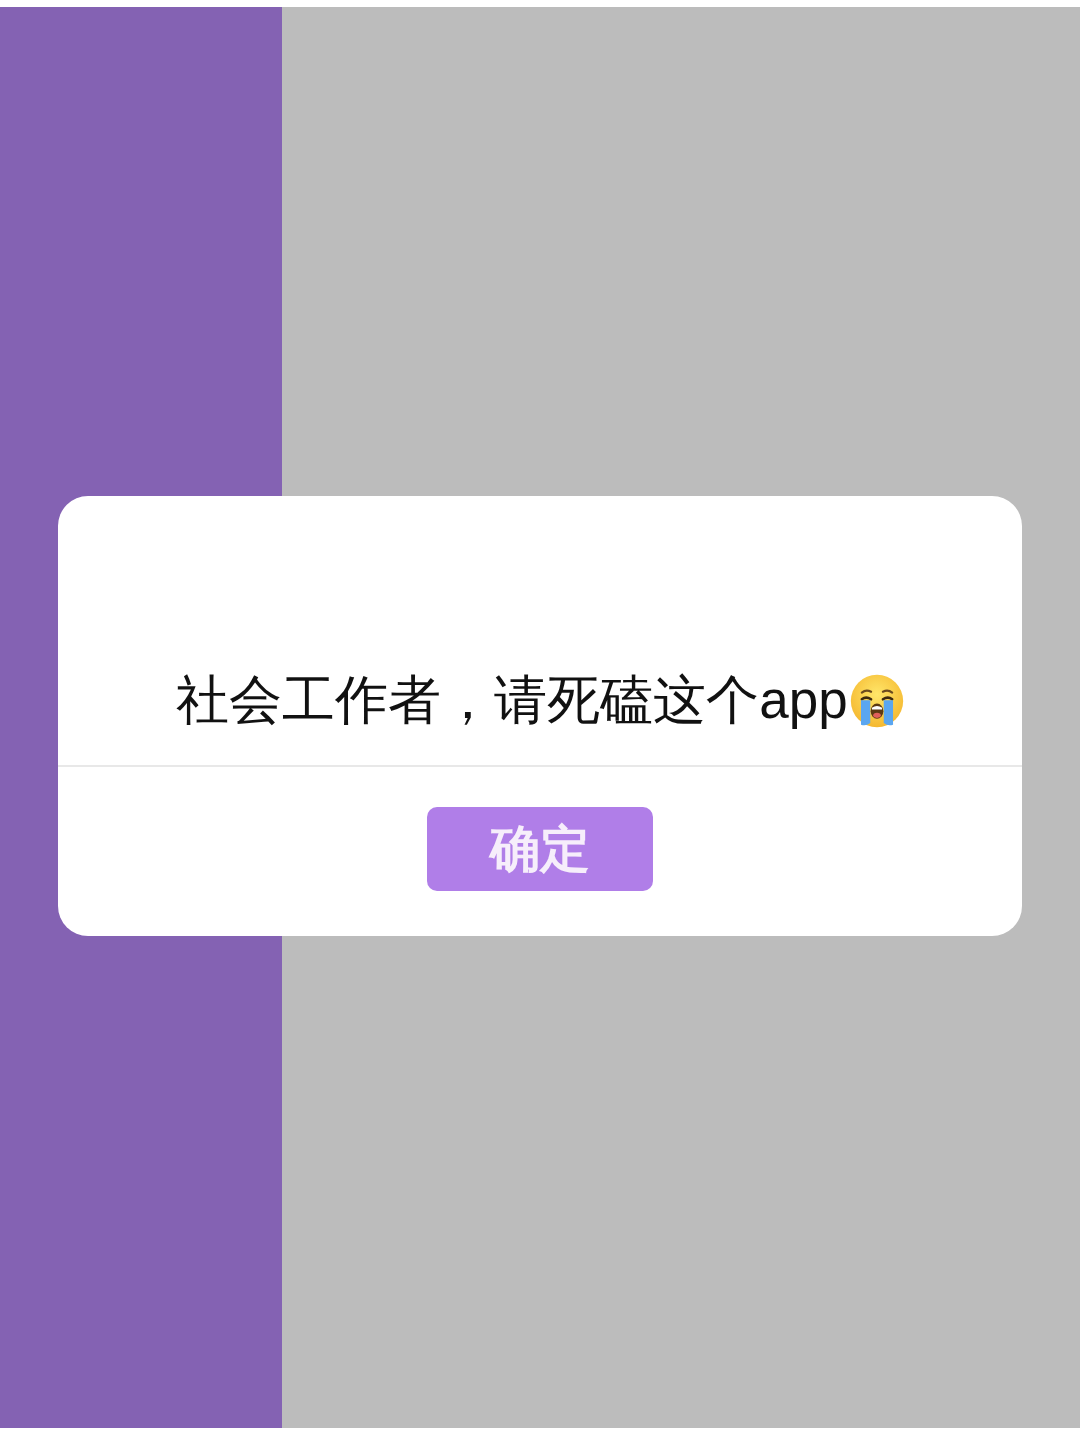 This screenshot has height=1440, width=1080. I want to click on confirm-button: 确定, so click(540, 849).